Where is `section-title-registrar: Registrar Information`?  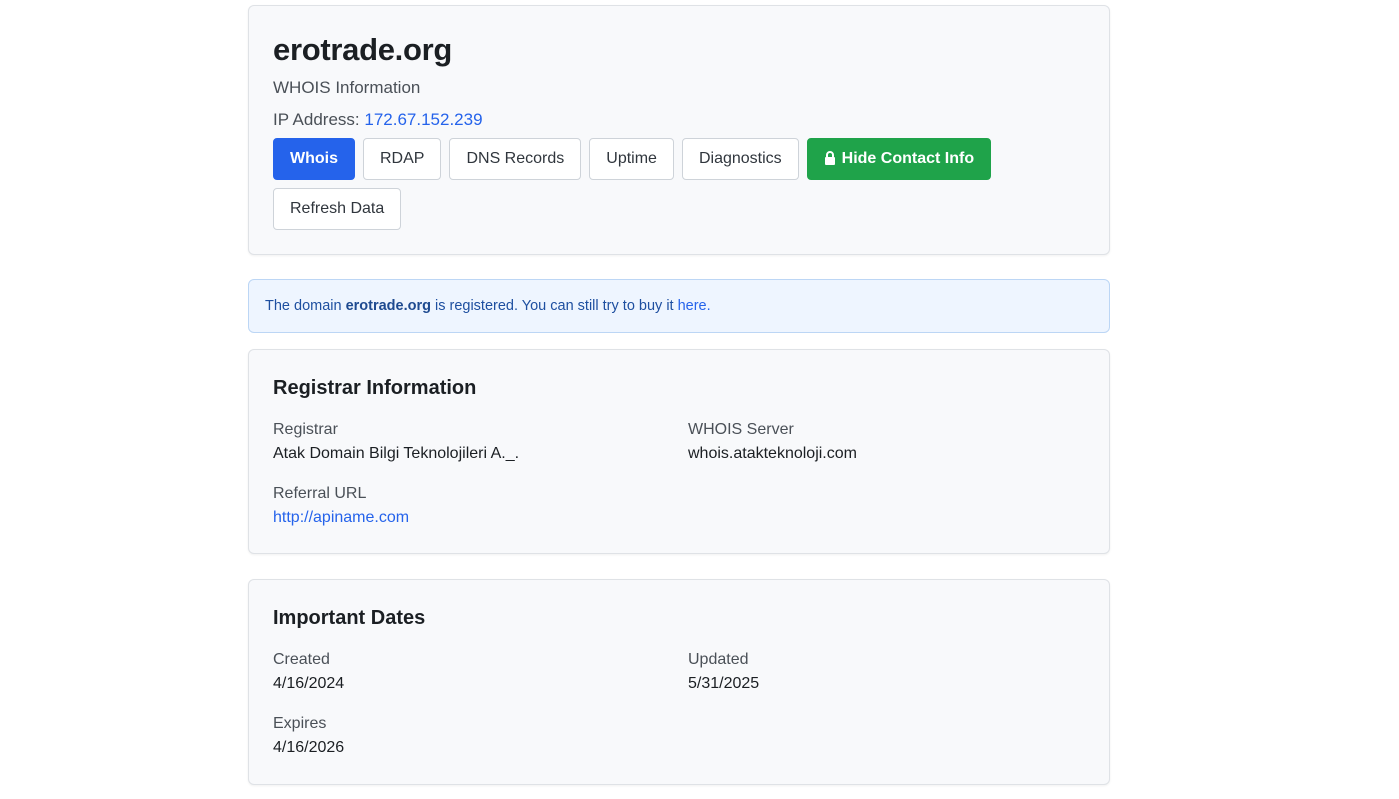
section-title-registrar: Registrar Information is located at coordinates (375, 388).